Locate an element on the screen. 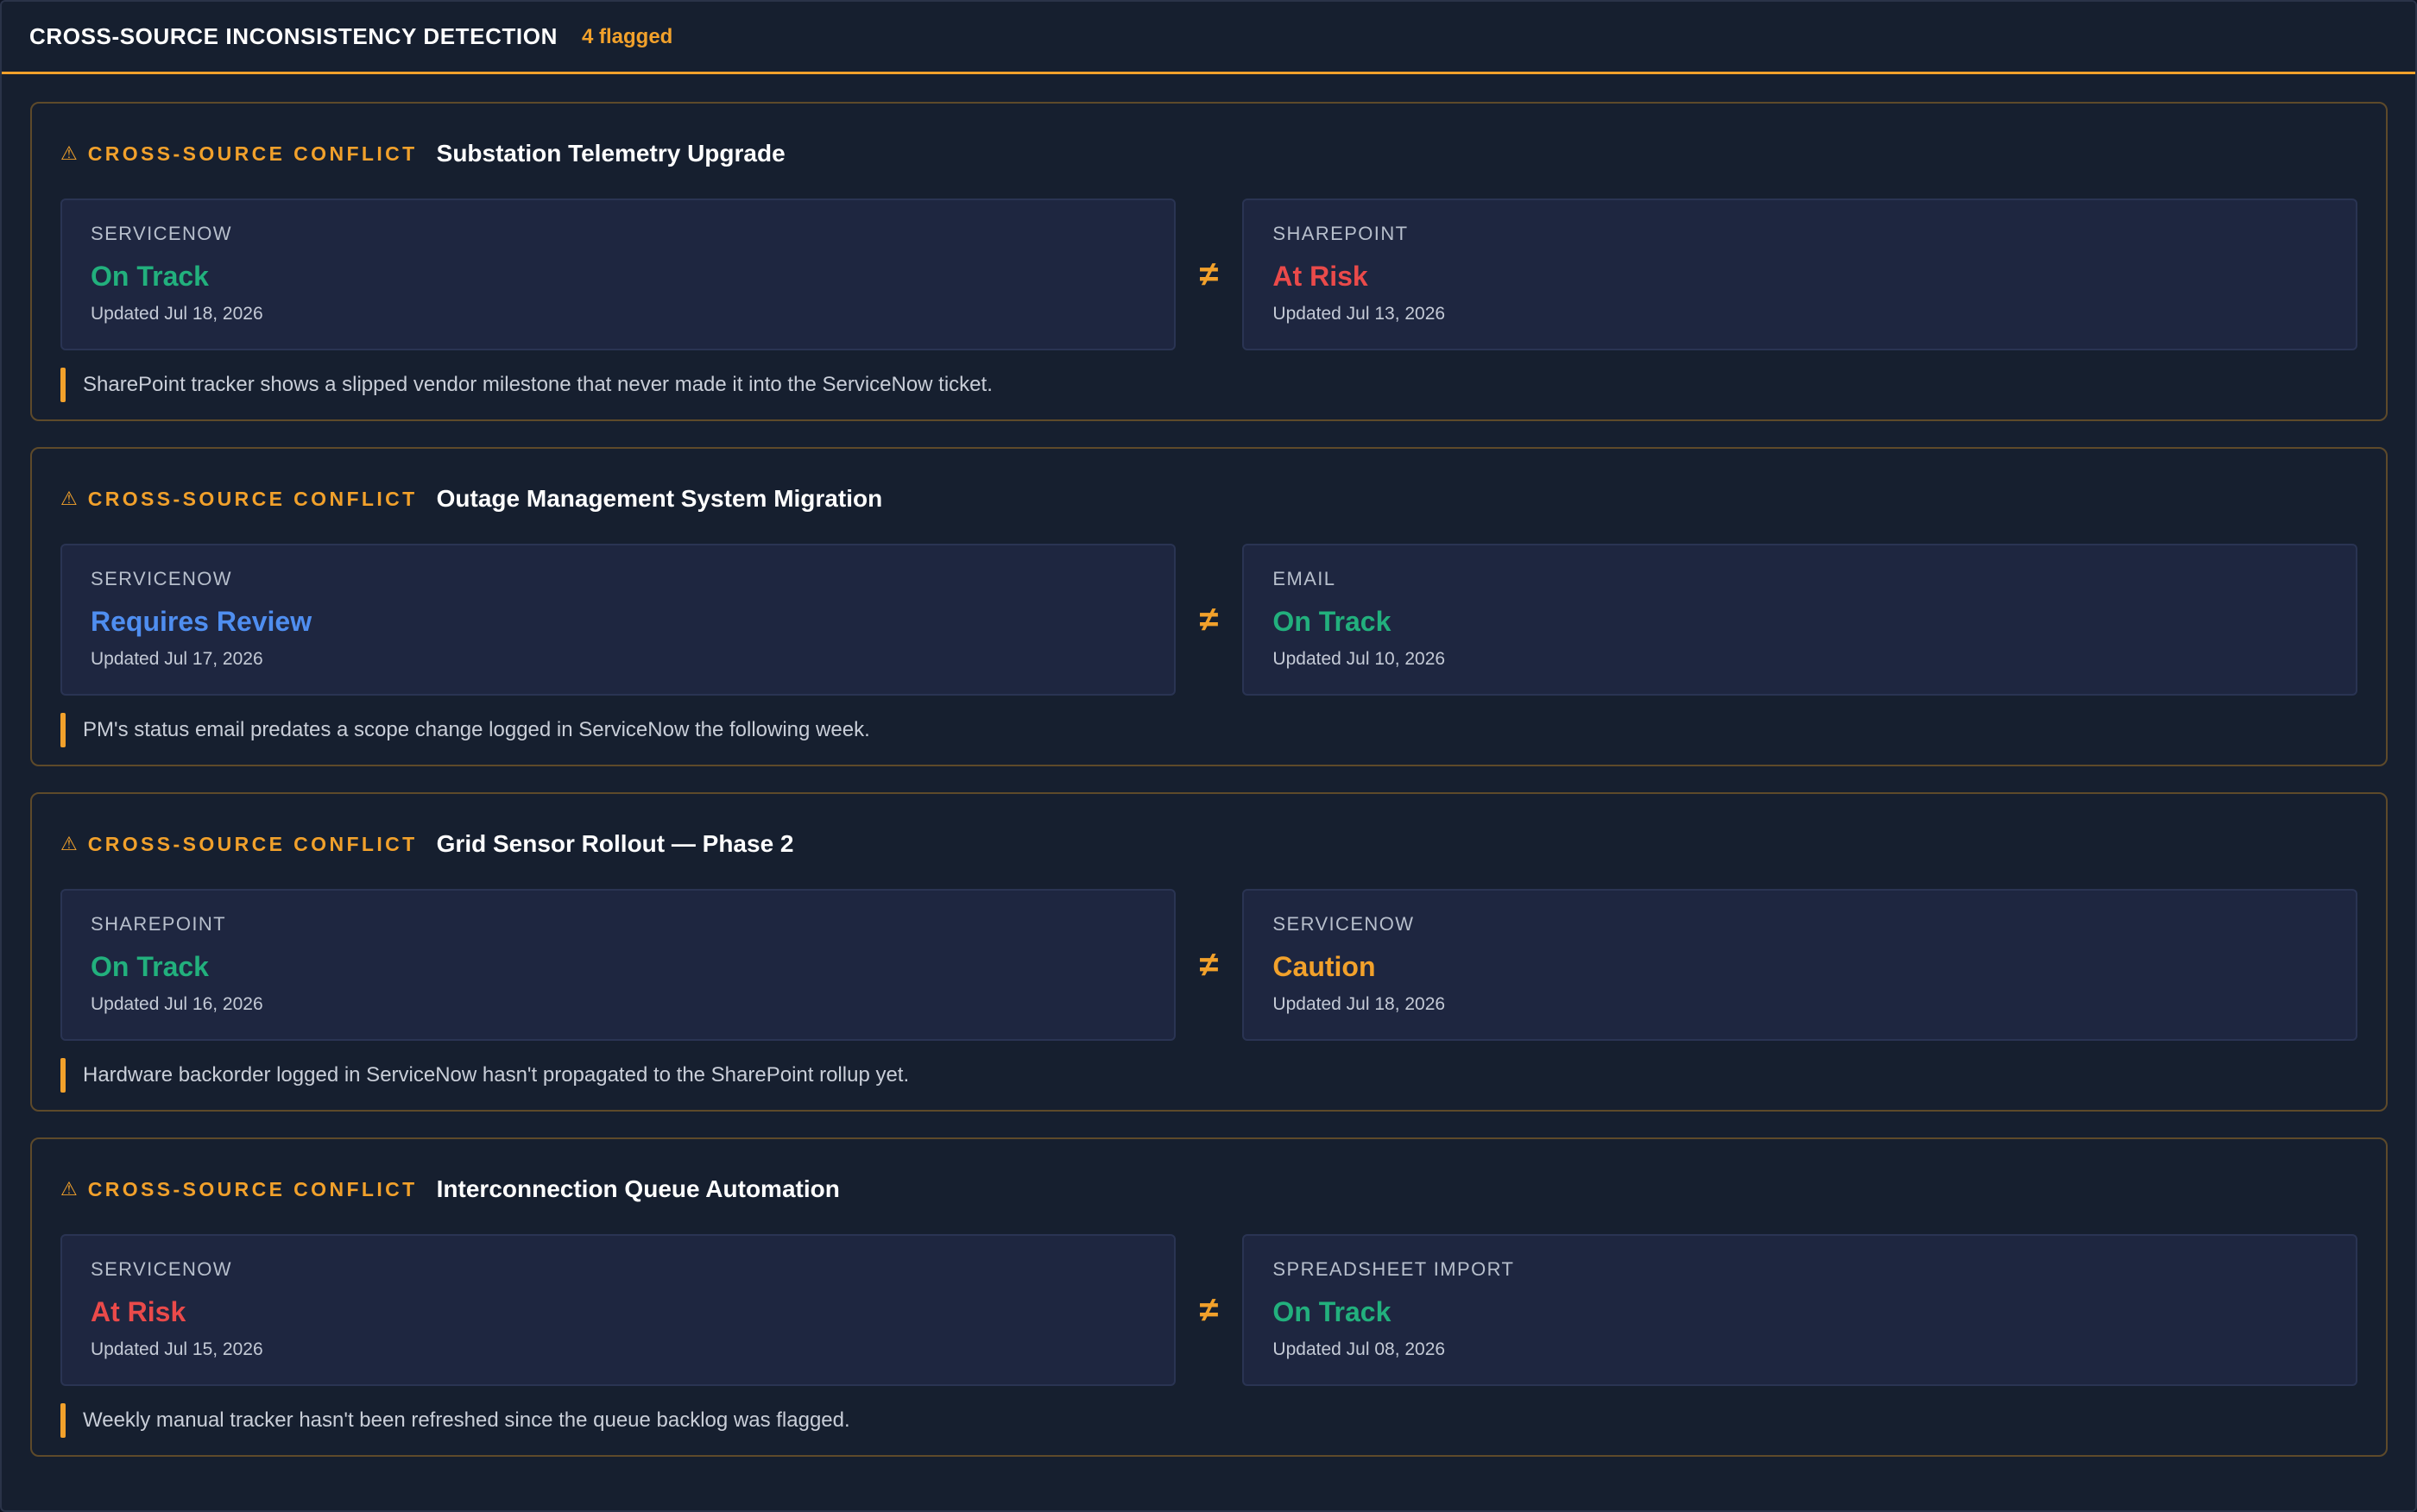 The height and width of the screenshot is (1512, 2417). source-card-right: SERVICENOW Caution Updated Jul 18, 2026 is located at coordinates (1799, 965).